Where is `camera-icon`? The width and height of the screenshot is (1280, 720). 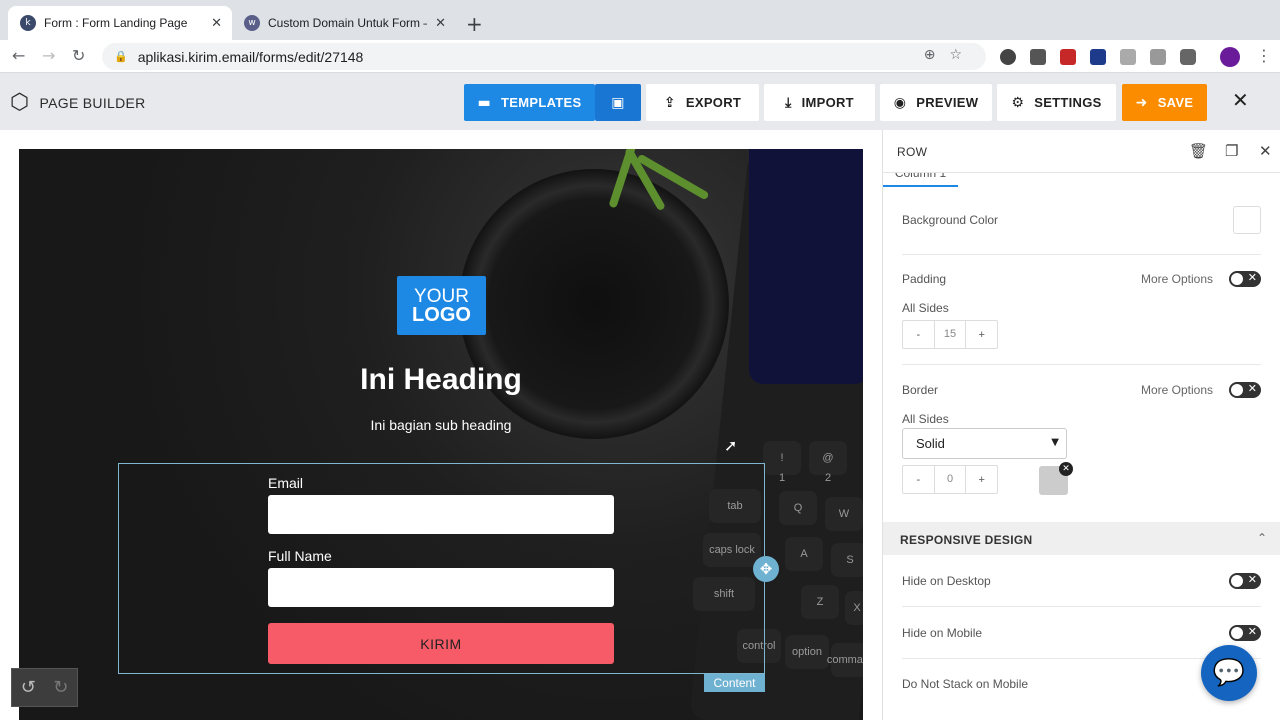
camera-icon is located at coordinates (1128, 57).